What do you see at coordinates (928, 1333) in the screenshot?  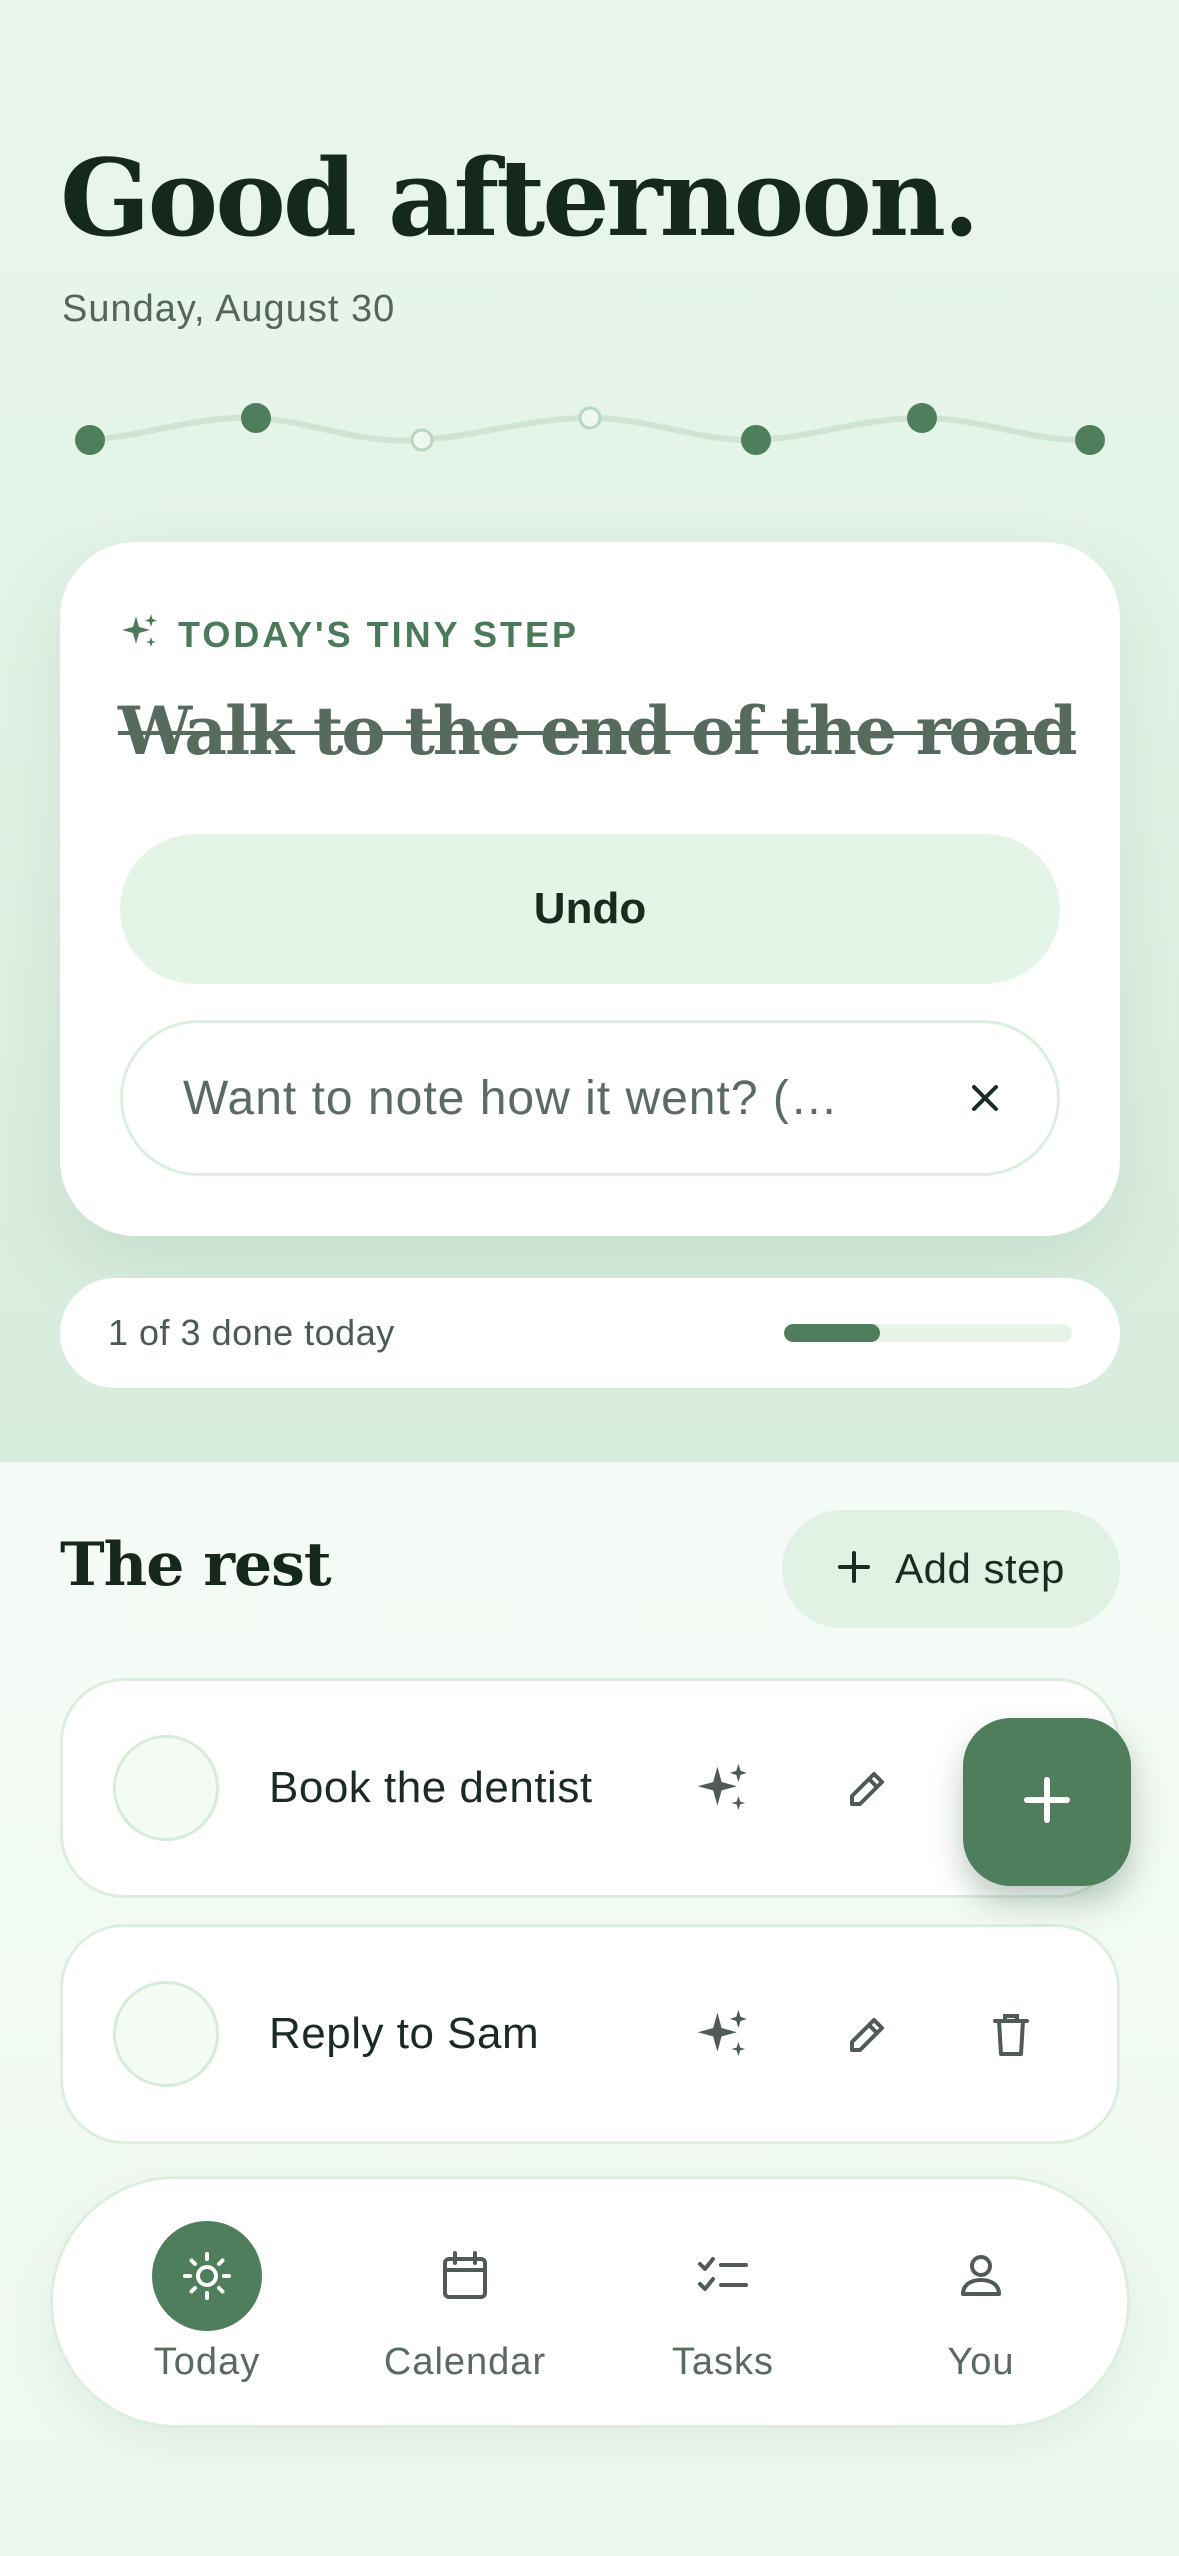 I see `progress-bar` at bounding box center [928, 1333].